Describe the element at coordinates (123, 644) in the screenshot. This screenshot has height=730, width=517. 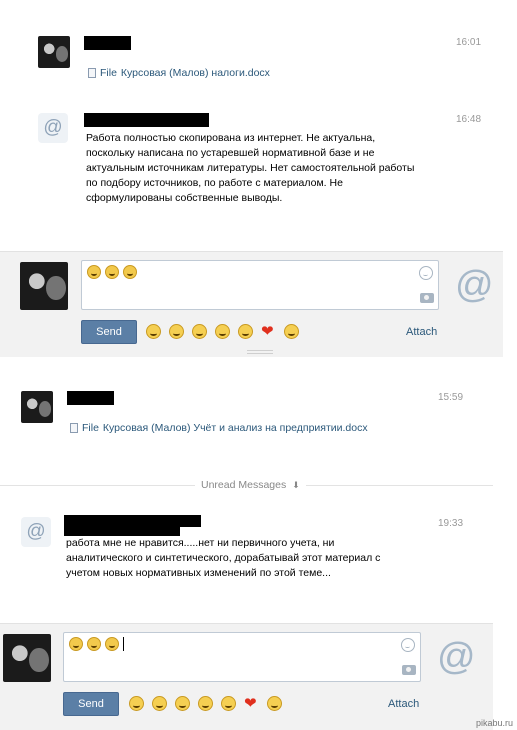
I see `text-cursor` at that location.